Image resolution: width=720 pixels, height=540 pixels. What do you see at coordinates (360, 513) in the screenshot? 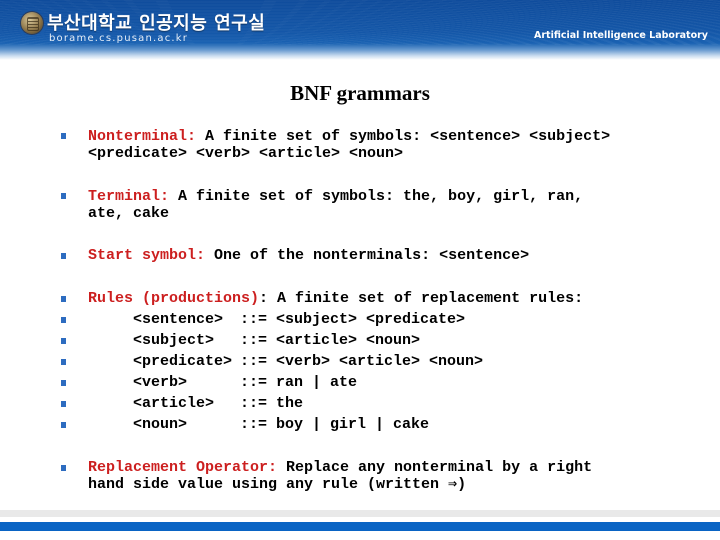
I see `footer-gray-bar` at bounding box center [360, 513].